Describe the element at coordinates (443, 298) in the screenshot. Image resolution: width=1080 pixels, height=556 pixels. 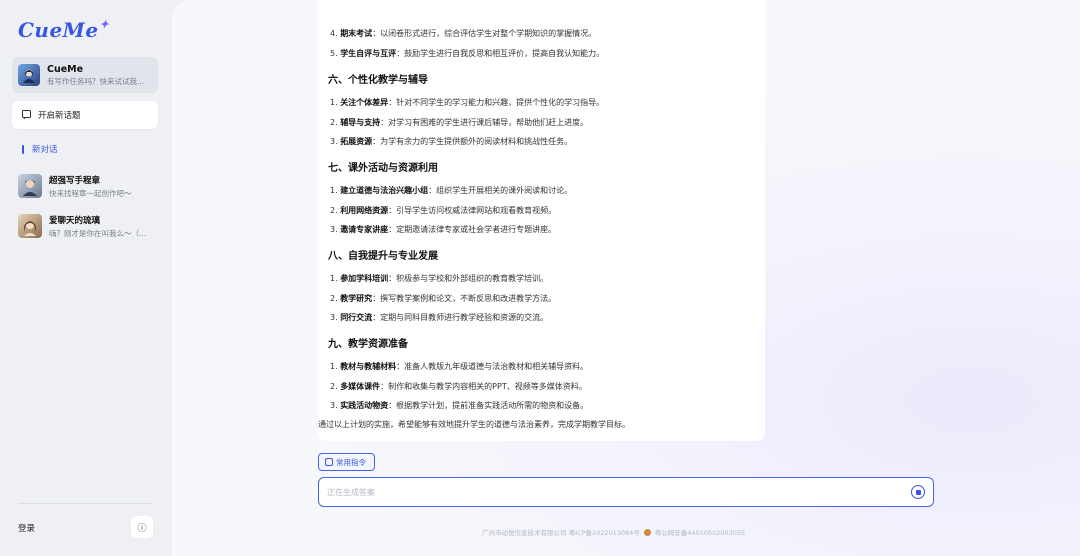
I see `list-item: 2. 教学研究：撰写教学案例和论文，不断反思和改进教学方法。` at that location.